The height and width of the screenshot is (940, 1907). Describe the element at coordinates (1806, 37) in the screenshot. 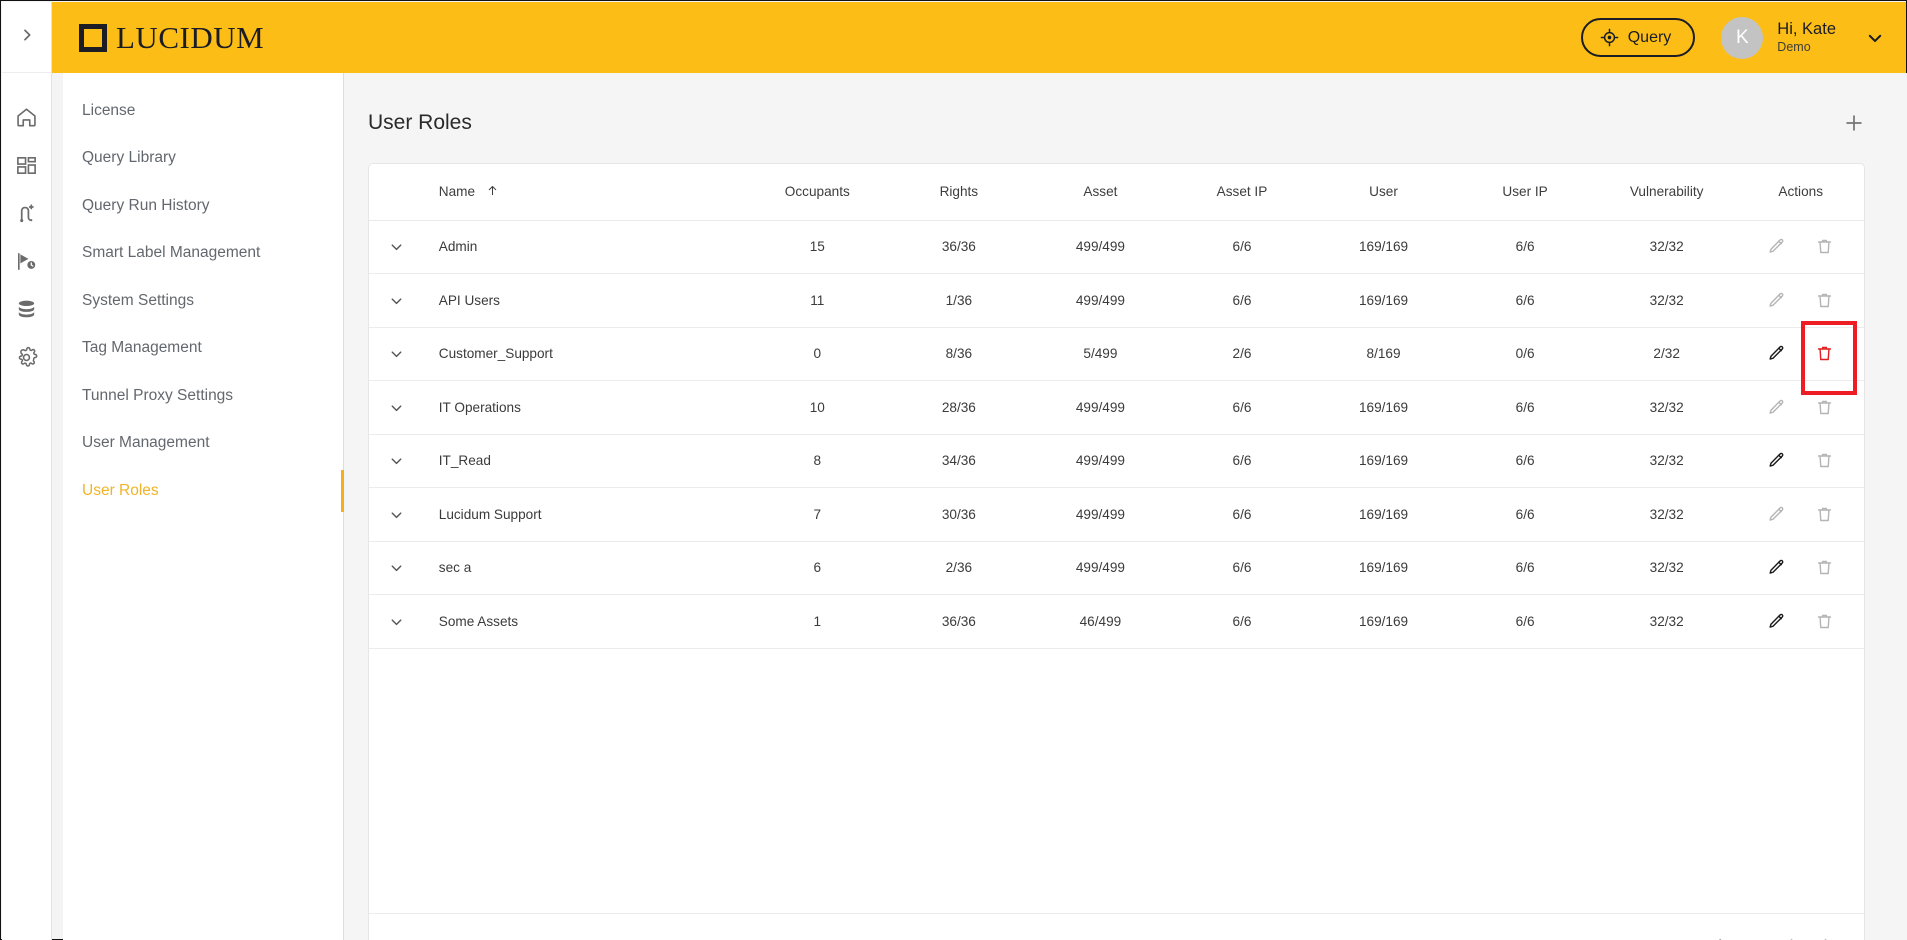

I see `user-info: Hi, Kate Demo` at that location.